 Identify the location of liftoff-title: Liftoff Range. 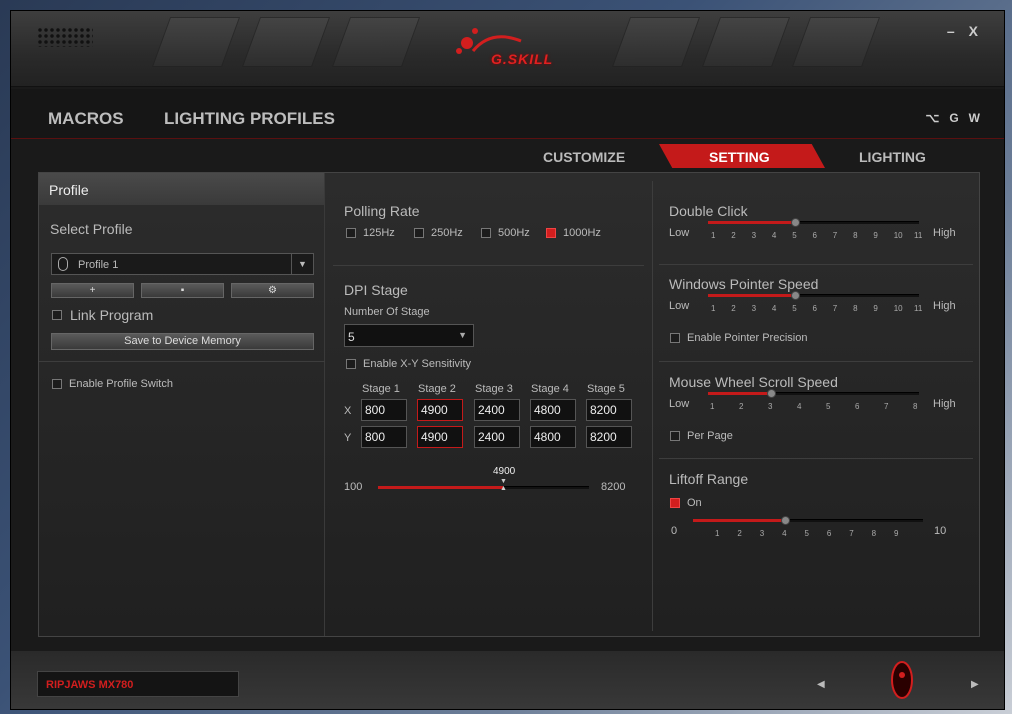
(709, 479).